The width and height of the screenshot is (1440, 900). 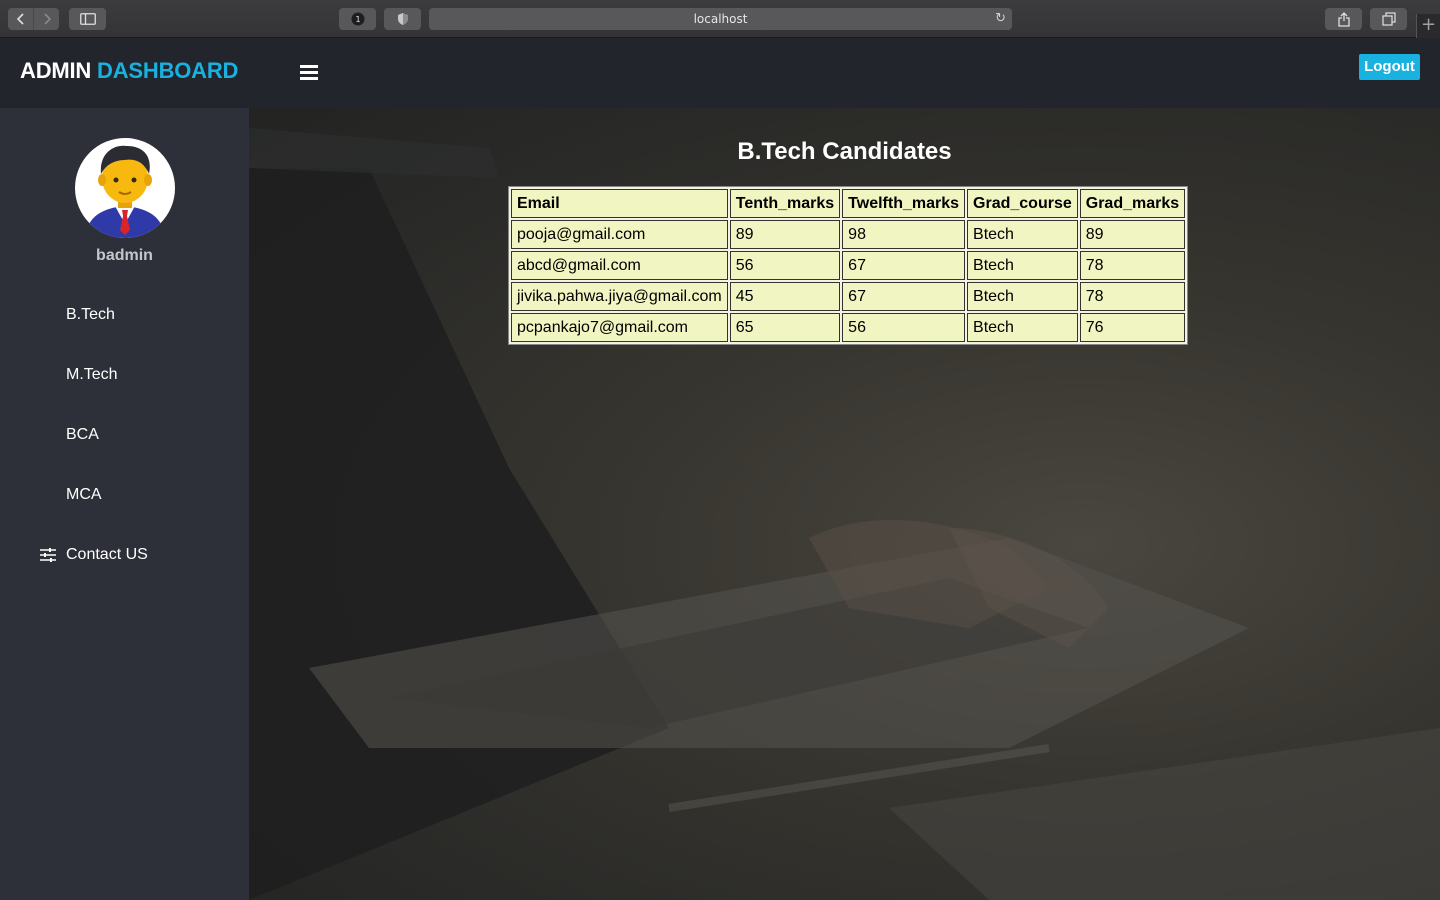 I want to click on new-tab-button: +, so click(x=1428, y=26).